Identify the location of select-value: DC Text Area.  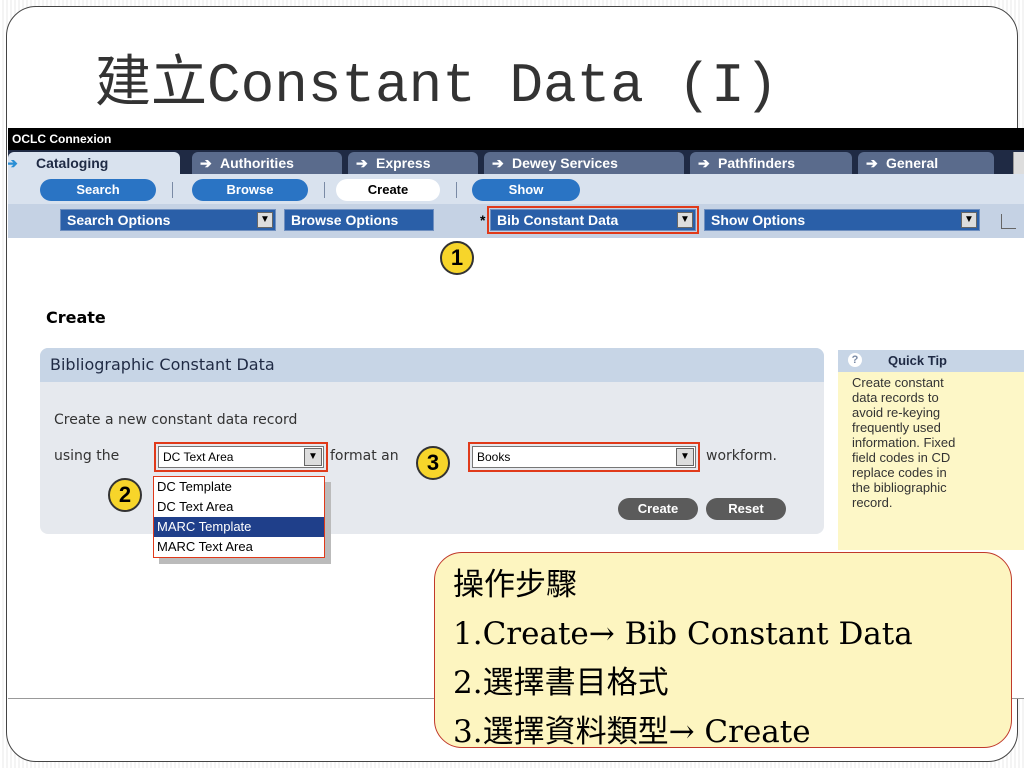
(198, 457).